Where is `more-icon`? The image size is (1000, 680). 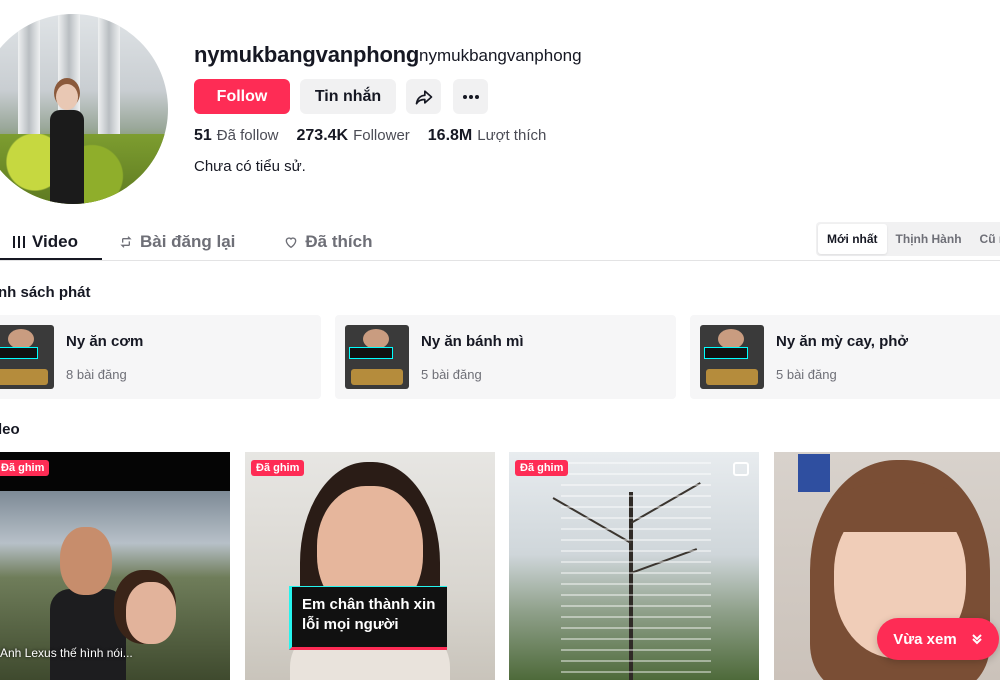 more-icon is located at coordinates (470, 96).